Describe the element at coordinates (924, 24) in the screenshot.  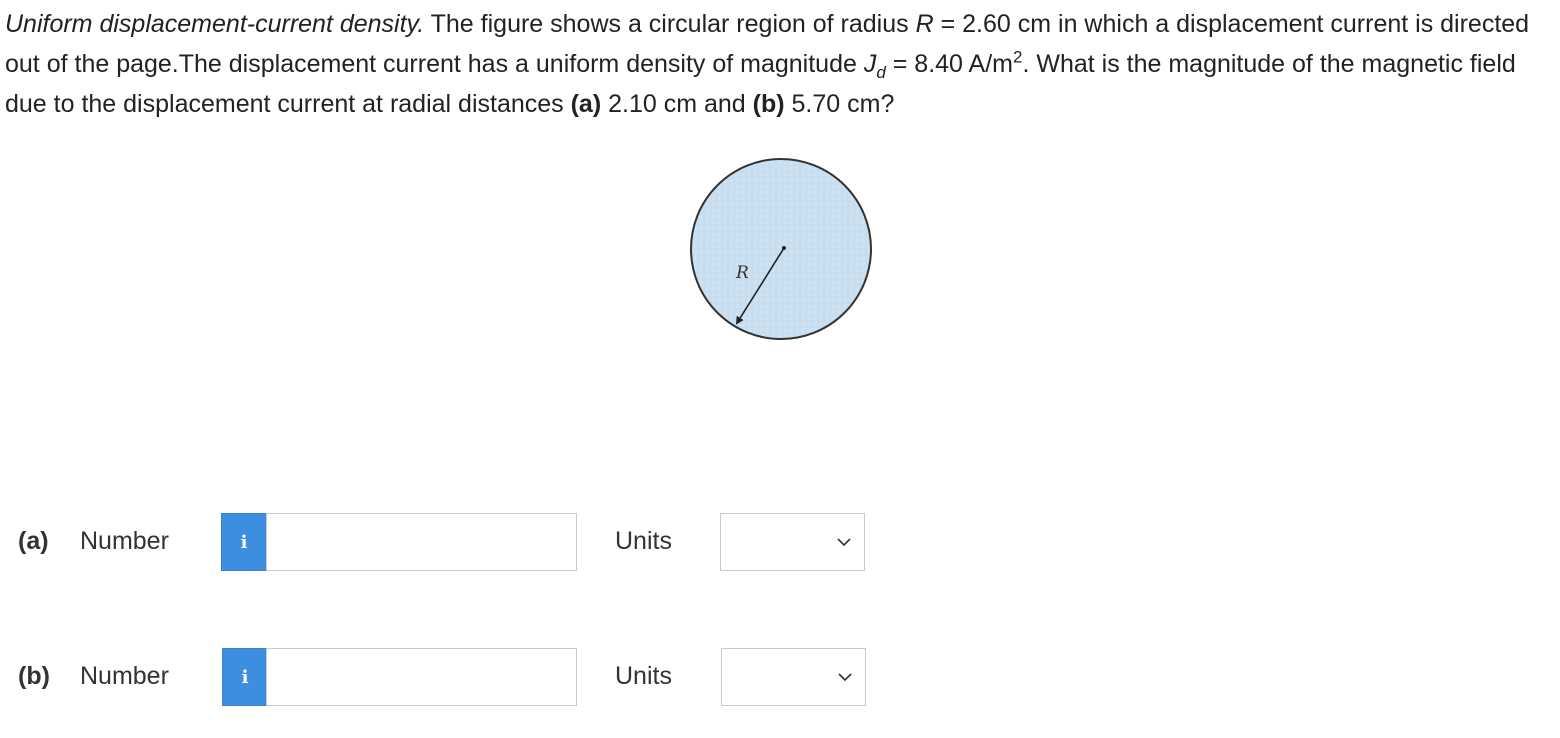
I see `variable-R: R` at that location.